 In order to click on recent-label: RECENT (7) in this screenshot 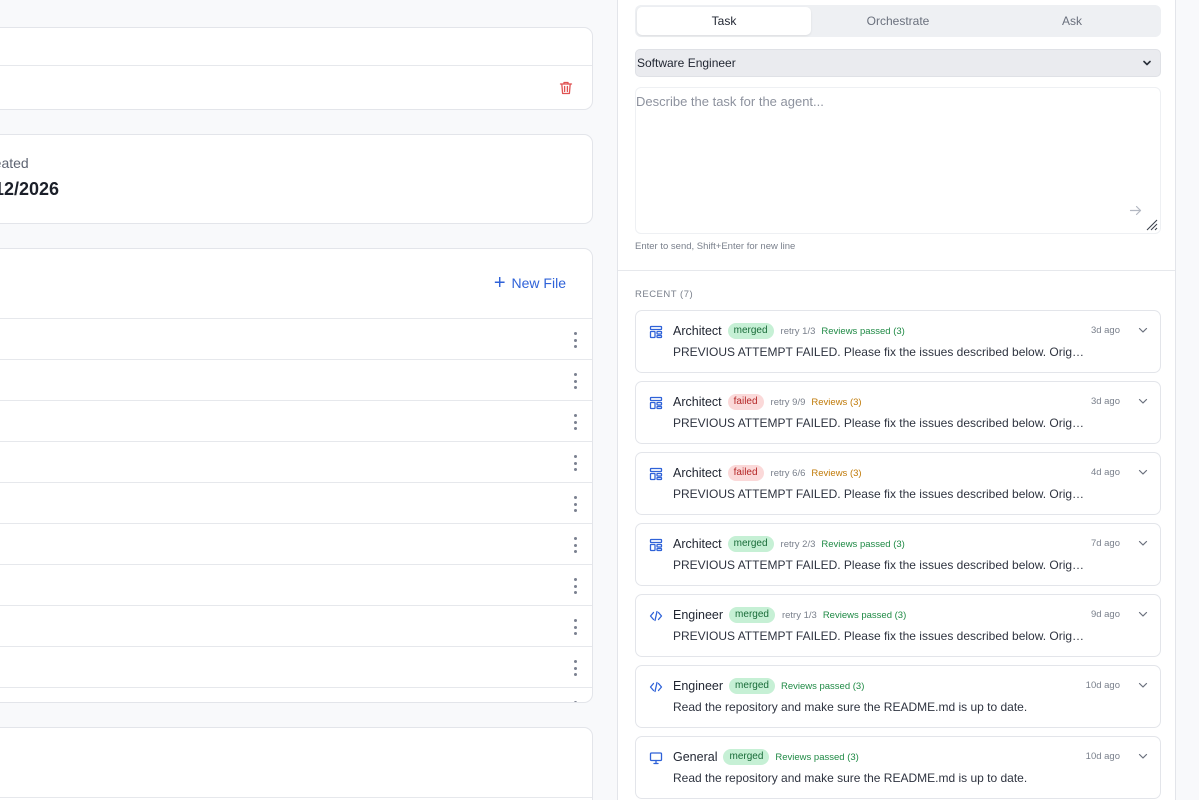, I will do `click(664, 294)`.